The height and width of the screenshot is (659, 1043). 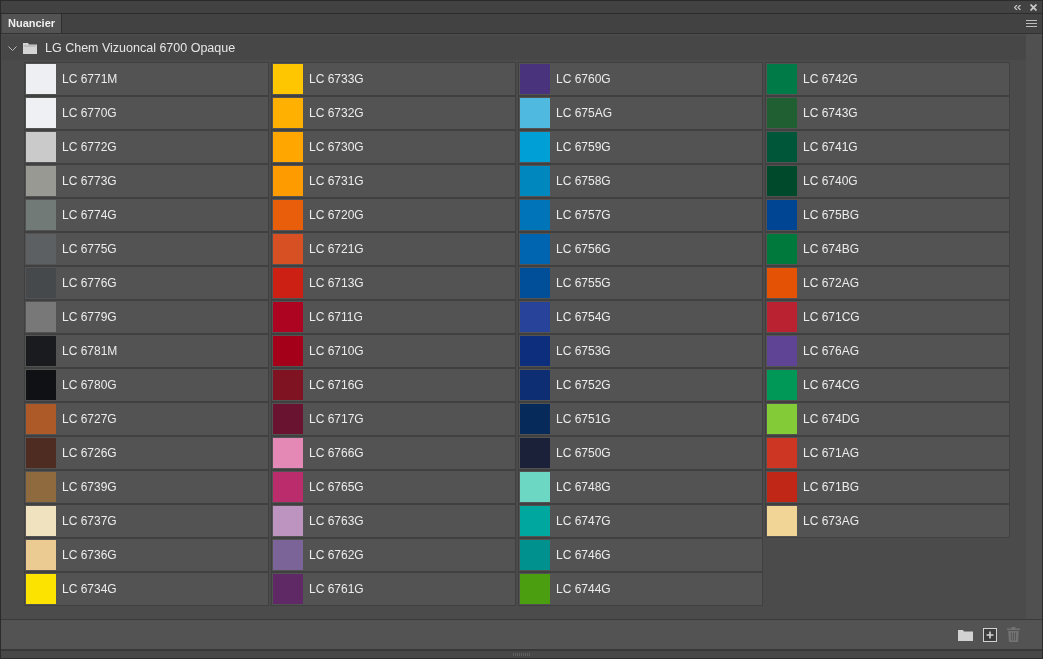 What do you see at coordinates (140, 48) in the screenshot?
I see `swatch-group-title: LG Chem Vizuoncal 6700 Opaque` at bounding box center [140, 48].